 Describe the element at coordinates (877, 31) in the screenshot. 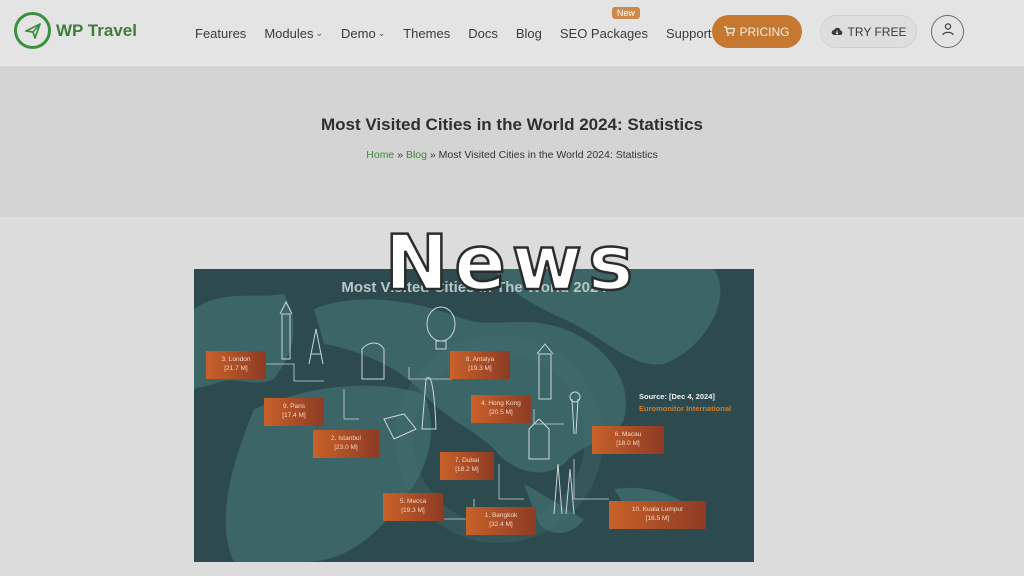

I see `try-free-label: TRY FREE` at that location.